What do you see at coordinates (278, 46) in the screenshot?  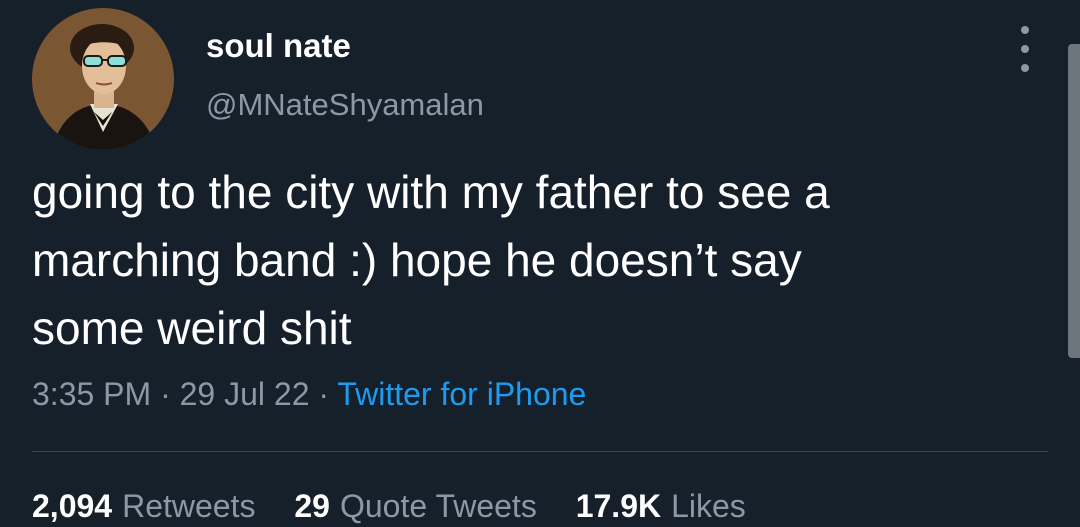 I see `author-display-name: soul nate` at bounding box center [278, 46].